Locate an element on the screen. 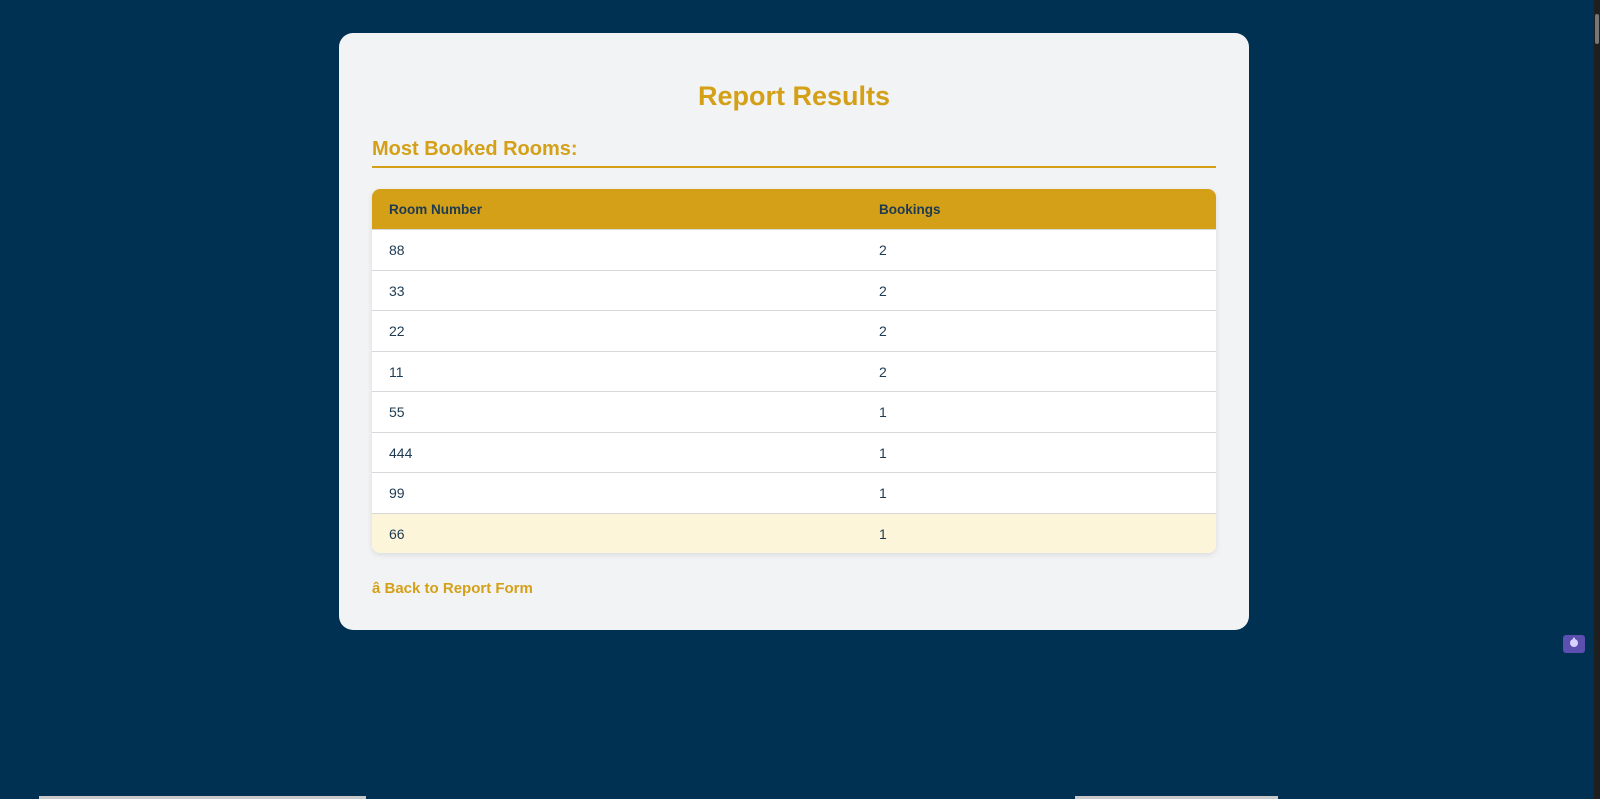 The height and width of the screenshot is (799, 1600). room-number-cell: 444 is located at coordinates (625, 452).